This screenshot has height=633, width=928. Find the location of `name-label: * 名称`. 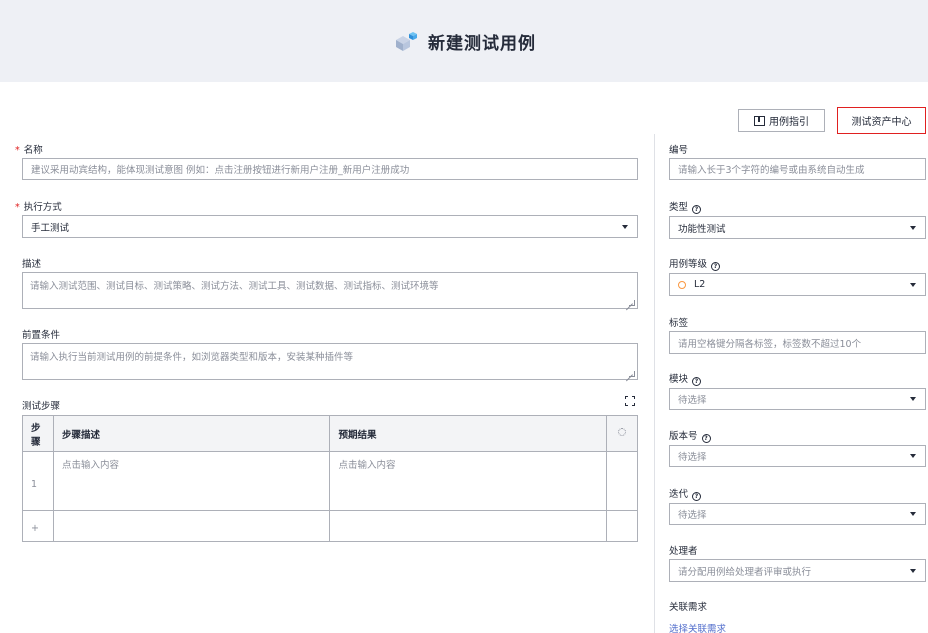

name-label: * 名称 is located at coordinates (29, 150).